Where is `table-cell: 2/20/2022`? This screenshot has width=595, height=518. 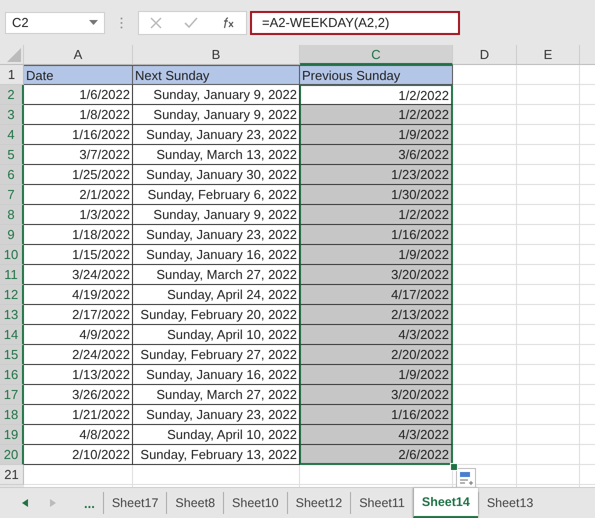
table-cell: 2/20/2022 is located at coordinates (376, 355).